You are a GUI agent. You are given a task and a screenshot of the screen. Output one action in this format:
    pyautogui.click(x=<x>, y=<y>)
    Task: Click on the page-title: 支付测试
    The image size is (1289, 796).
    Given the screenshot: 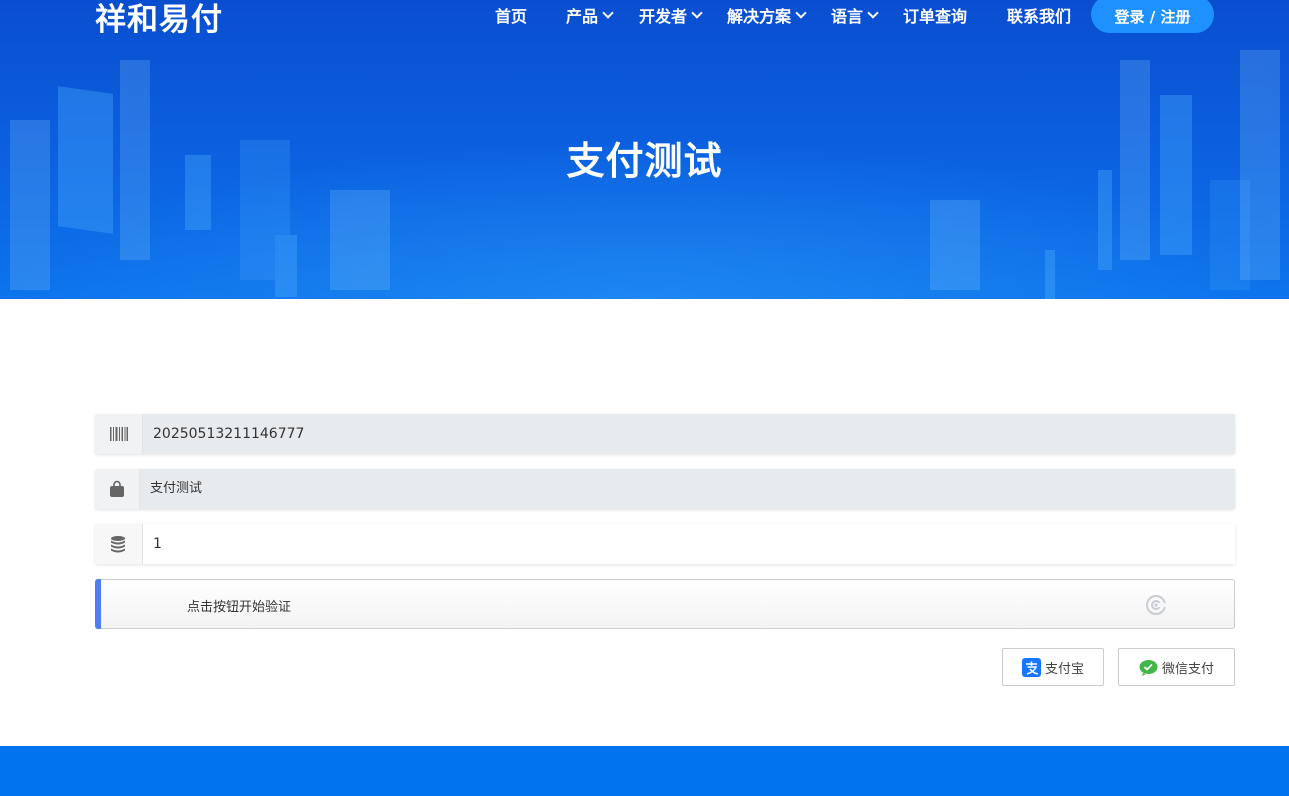 What is the action you would take?
    pyautogui.click(x=644, y=161)
    